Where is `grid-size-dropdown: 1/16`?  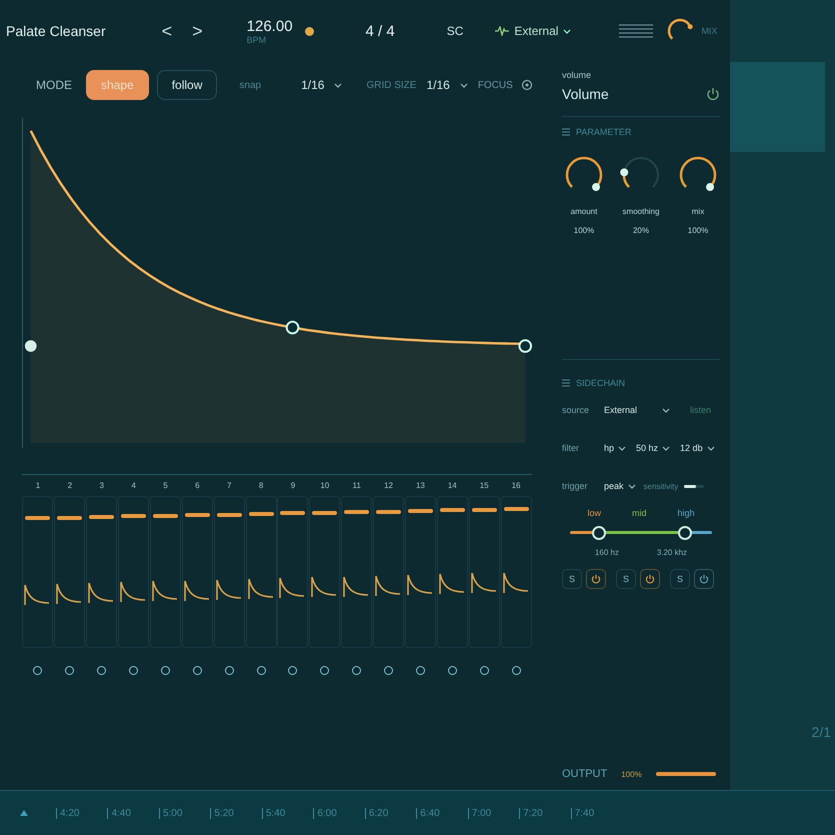 grid-size-dropdown: 1/16 is located at coordinates (447, 85).